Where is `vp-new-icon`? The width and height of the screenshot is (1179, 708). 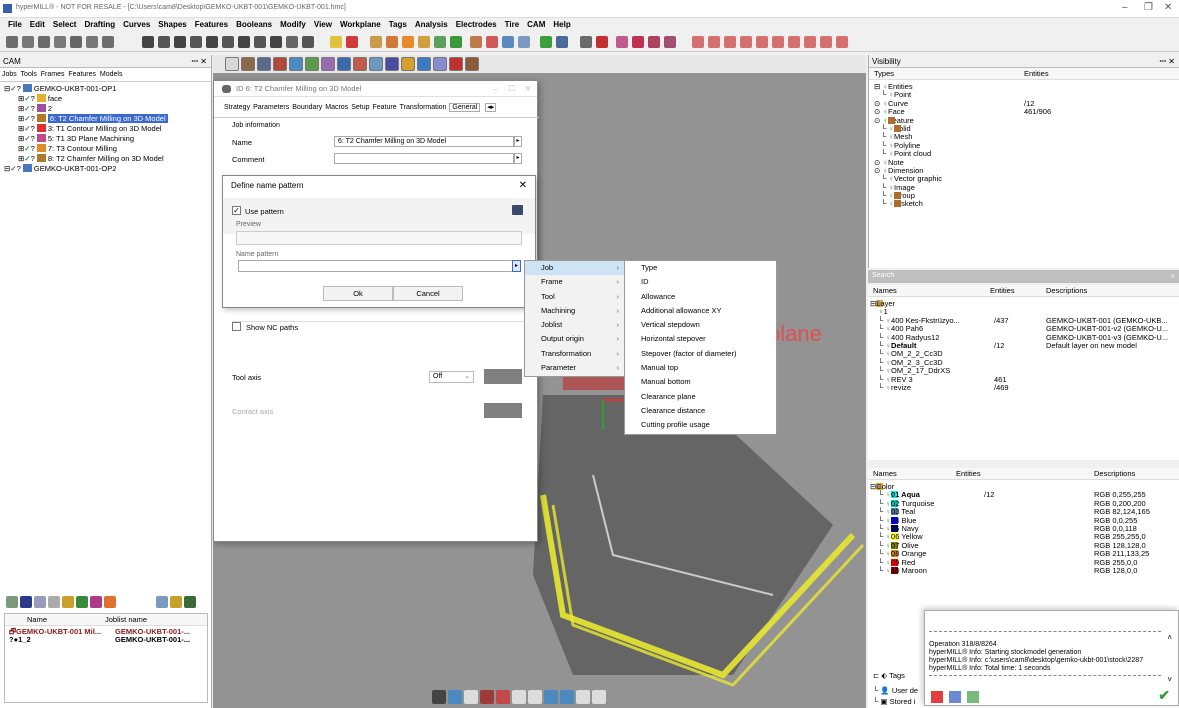 vp-new-icon is located at coordinates (232, 64).